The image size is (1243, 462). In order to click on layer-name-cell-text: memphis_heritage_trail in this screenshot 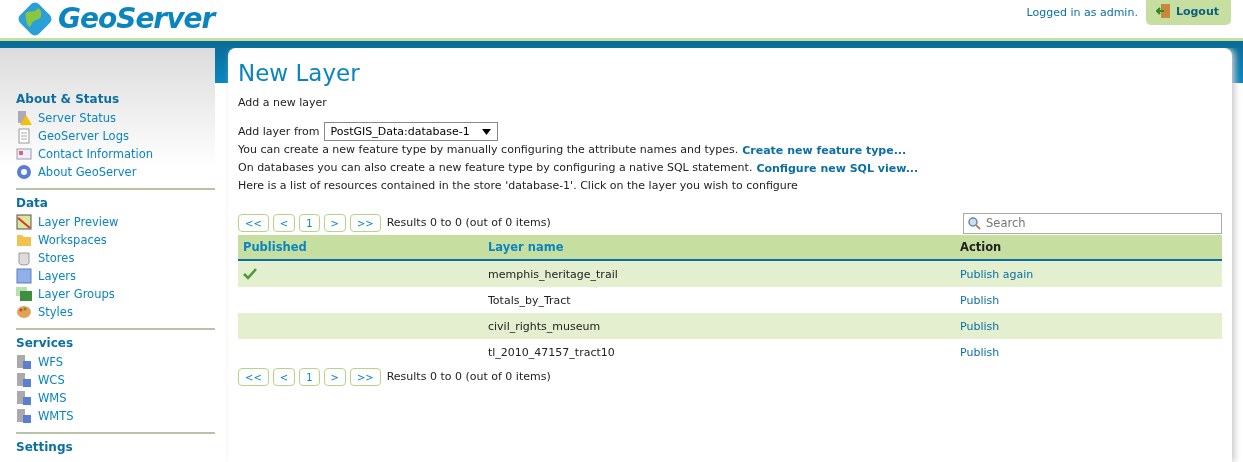, I will do `click(553, 274)`.